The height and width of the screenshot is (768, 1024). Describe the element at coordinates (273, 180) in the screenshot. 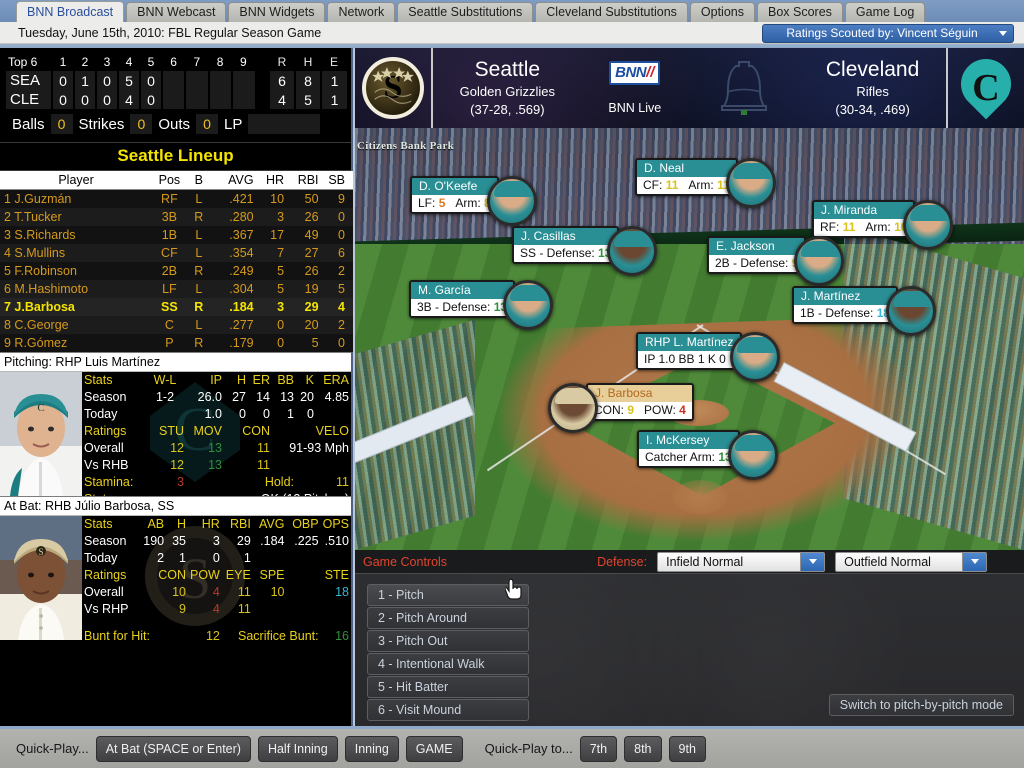

I see `lineup-col-hr: HR` at that location.